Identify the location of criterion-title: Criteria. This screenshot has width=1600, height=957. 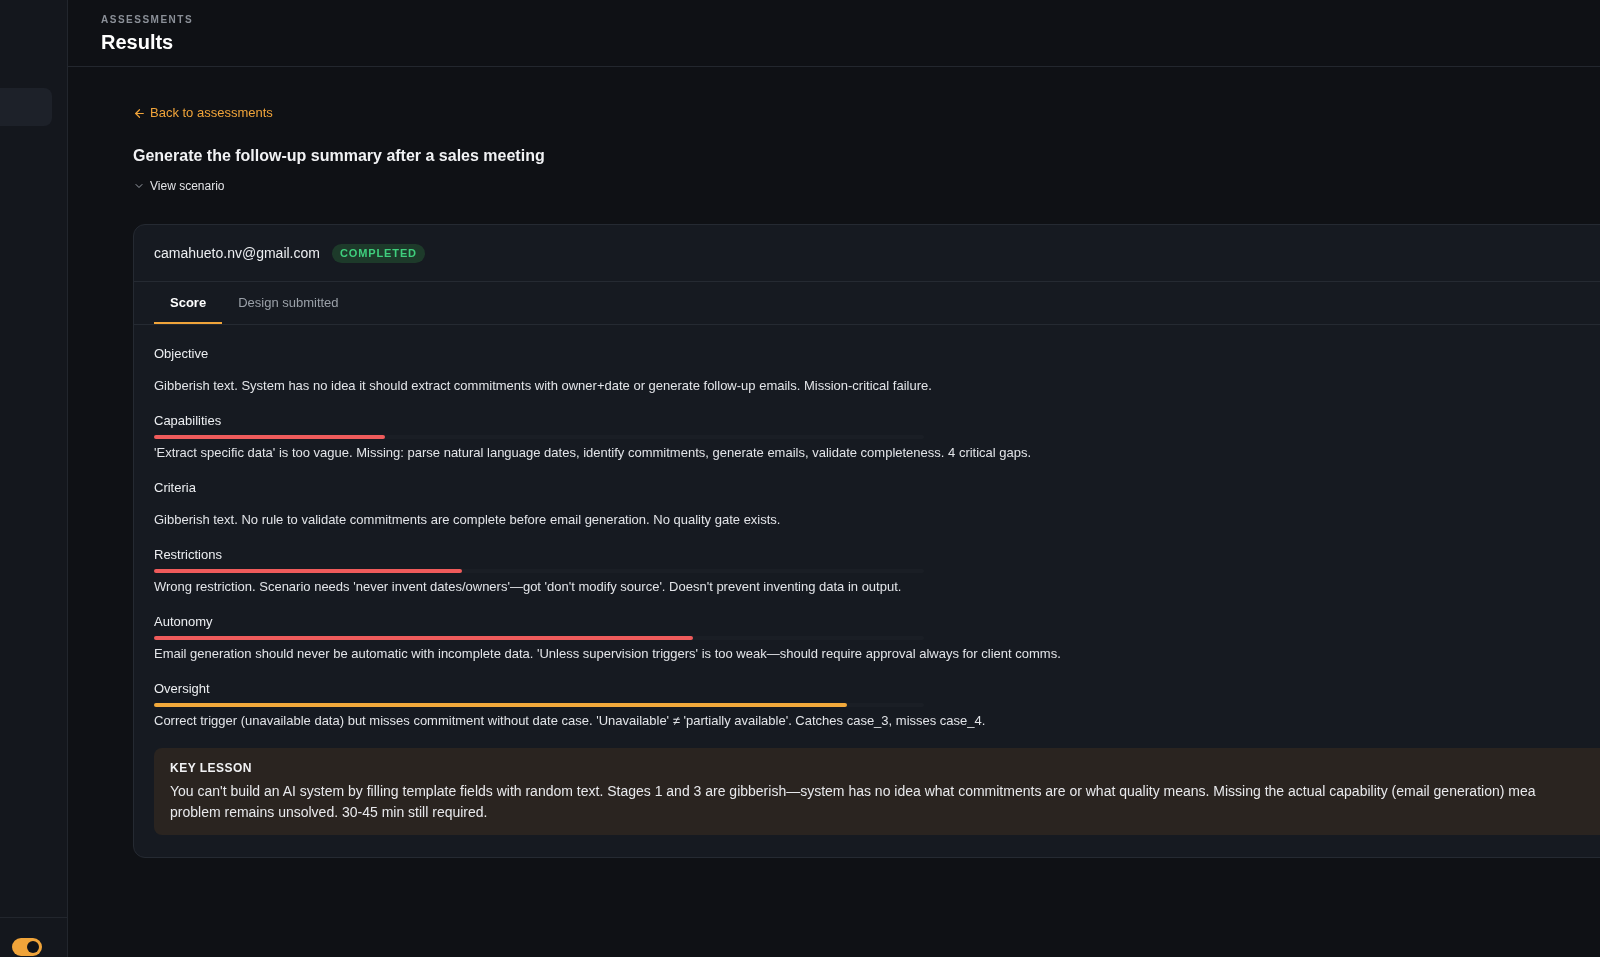
(175, 488).